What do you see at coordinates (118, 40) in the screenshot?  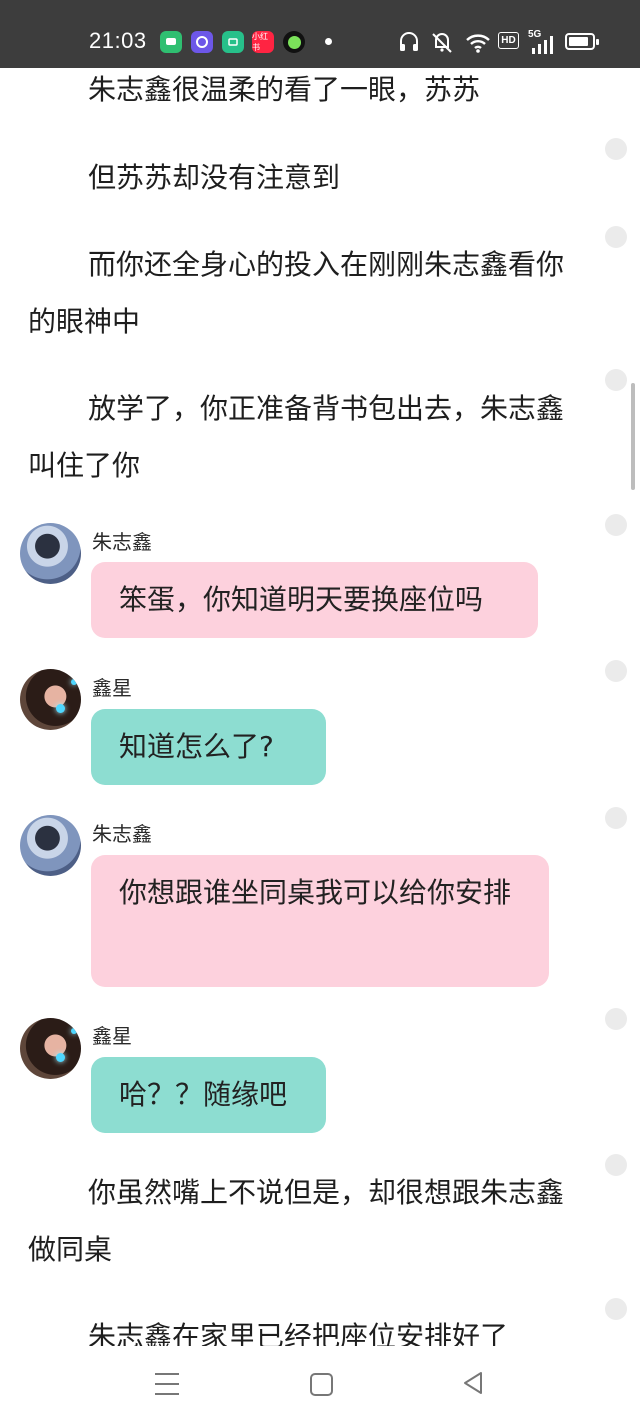 I see `clock: 21:03` at bounding box center [118, 40].